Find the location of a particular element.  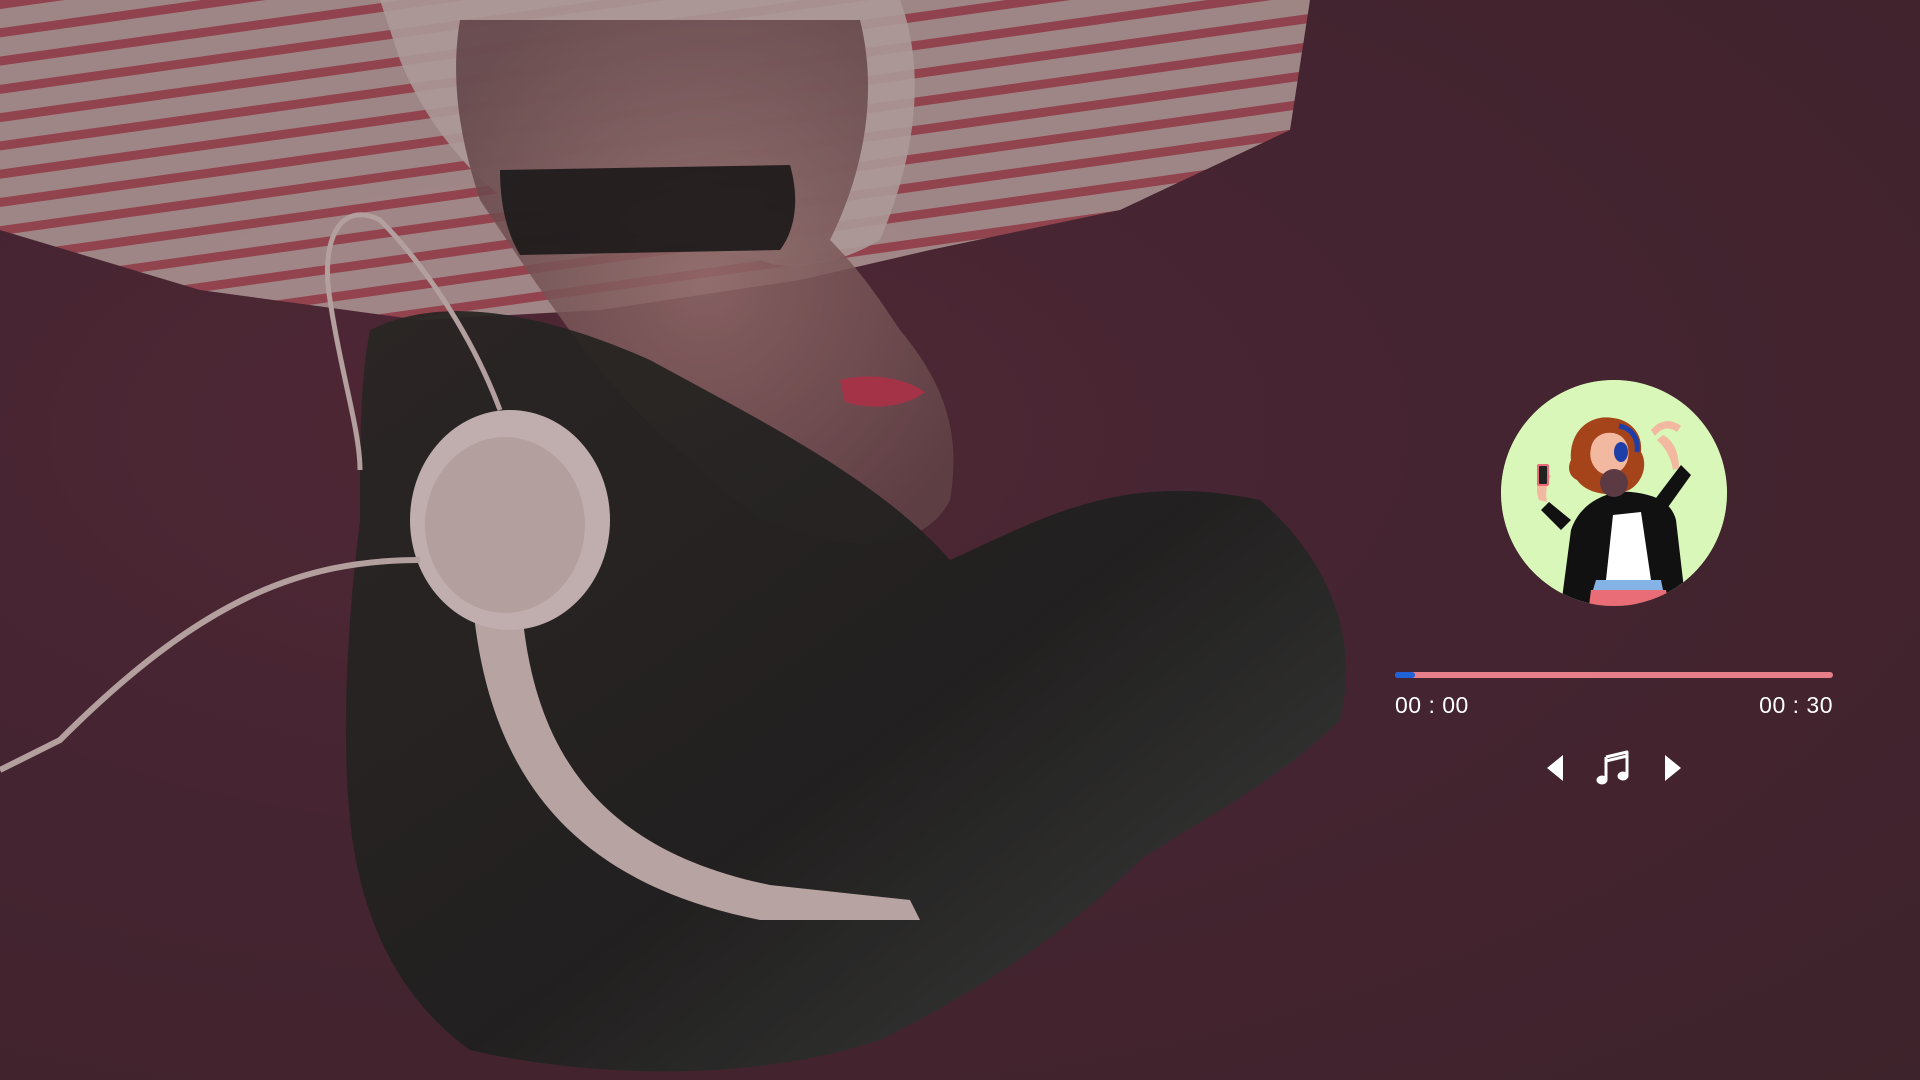

progress-bar is located at coordinates (1614, 675).